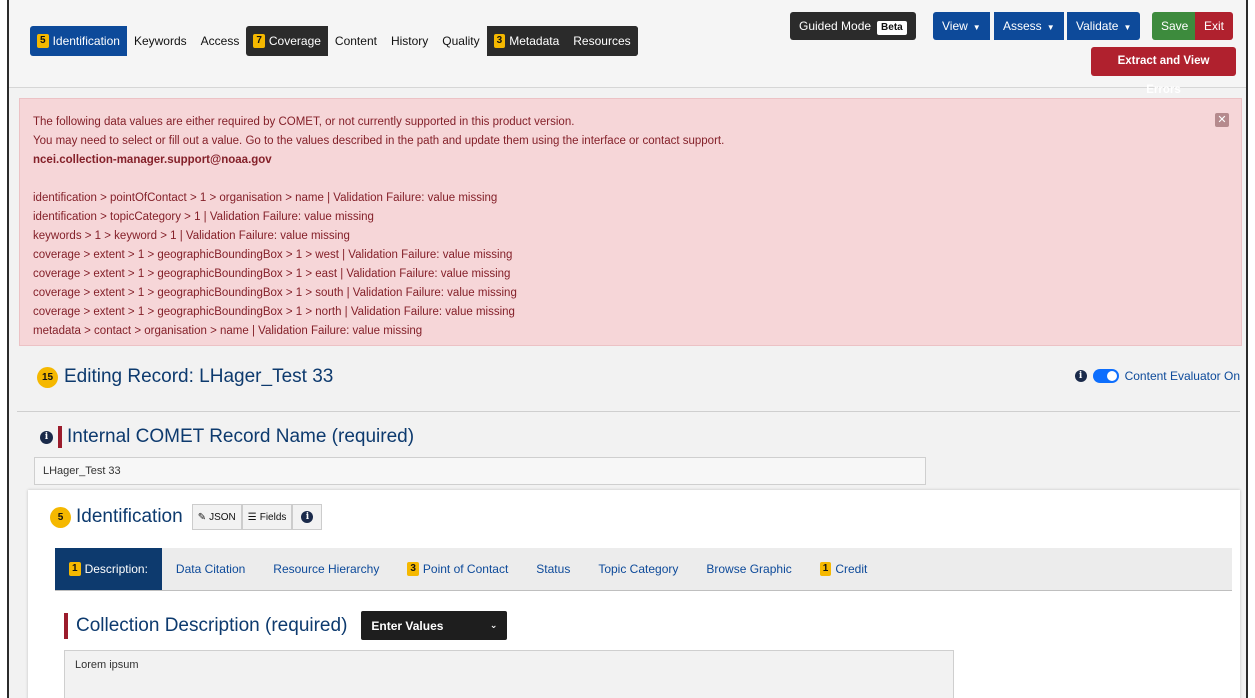 The image size is (1255, 698). Describe the element at coordinates (1175, 26) in the screenshot. I see `save-button: Save` at that location.